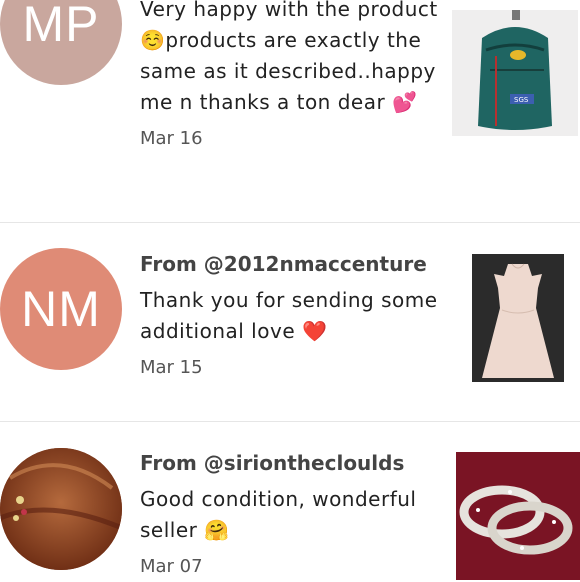 The image size is (580, 582). Describe the element at coordinates (278, 514) in the screenshot. I see `review-message: Good condition, wonderful seller 🤗` at that location.